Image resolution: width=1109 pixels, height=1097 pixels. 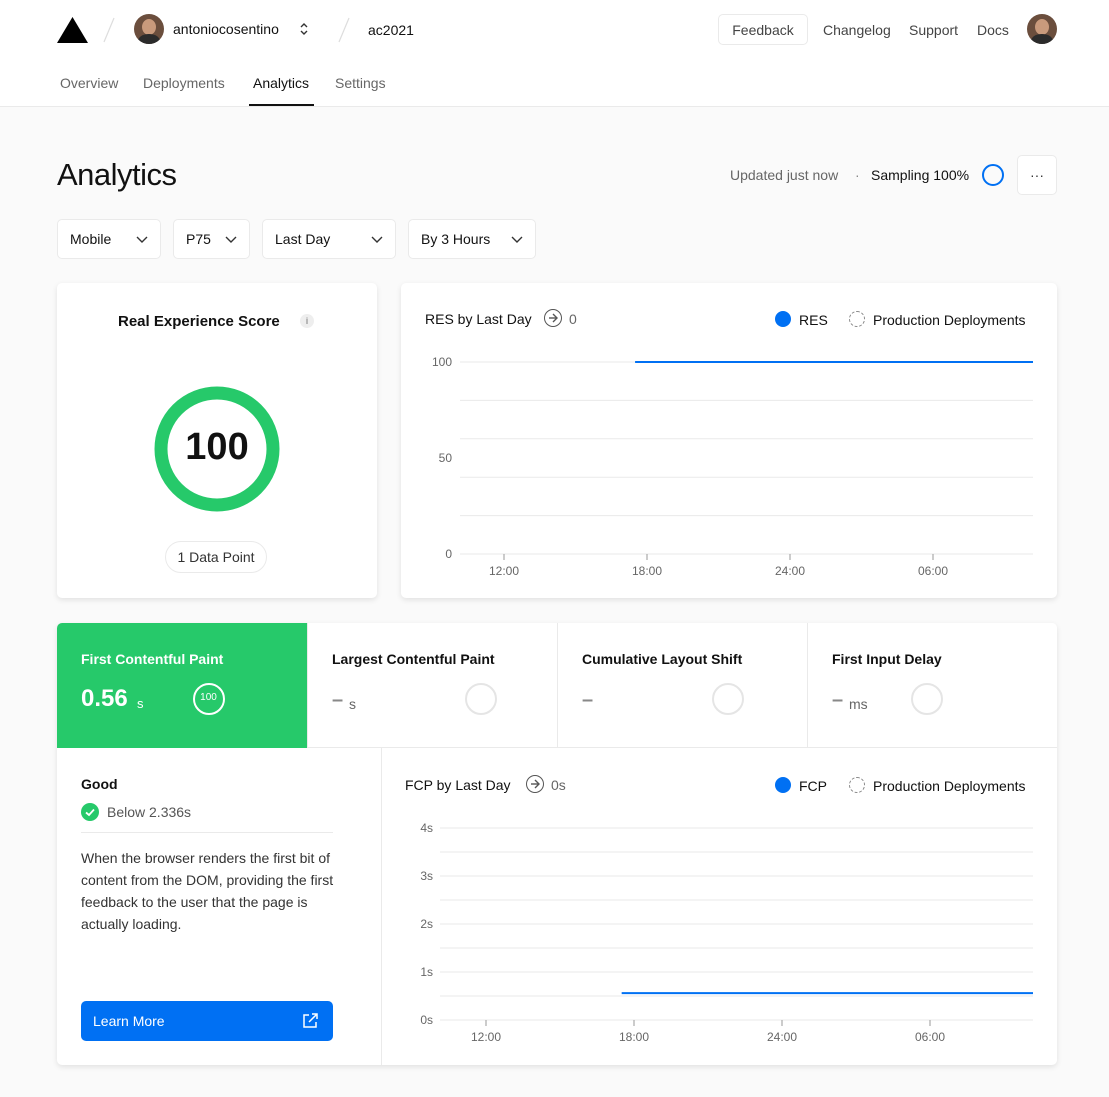 I want to click on percentile-select: P75, so click(x=211, y=239).